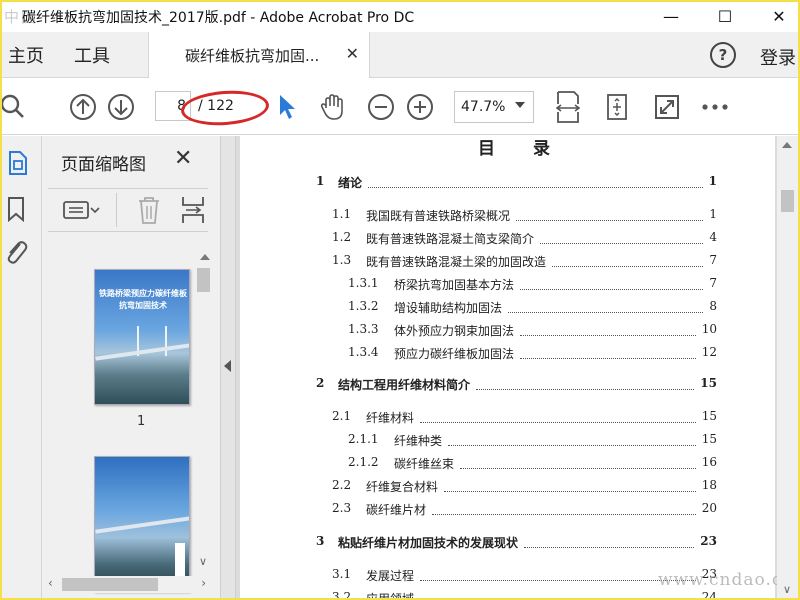  What do you see at coordinates (149, 212) in the screenshot?
I see `delete-icon` at bounding box center [149, 212].